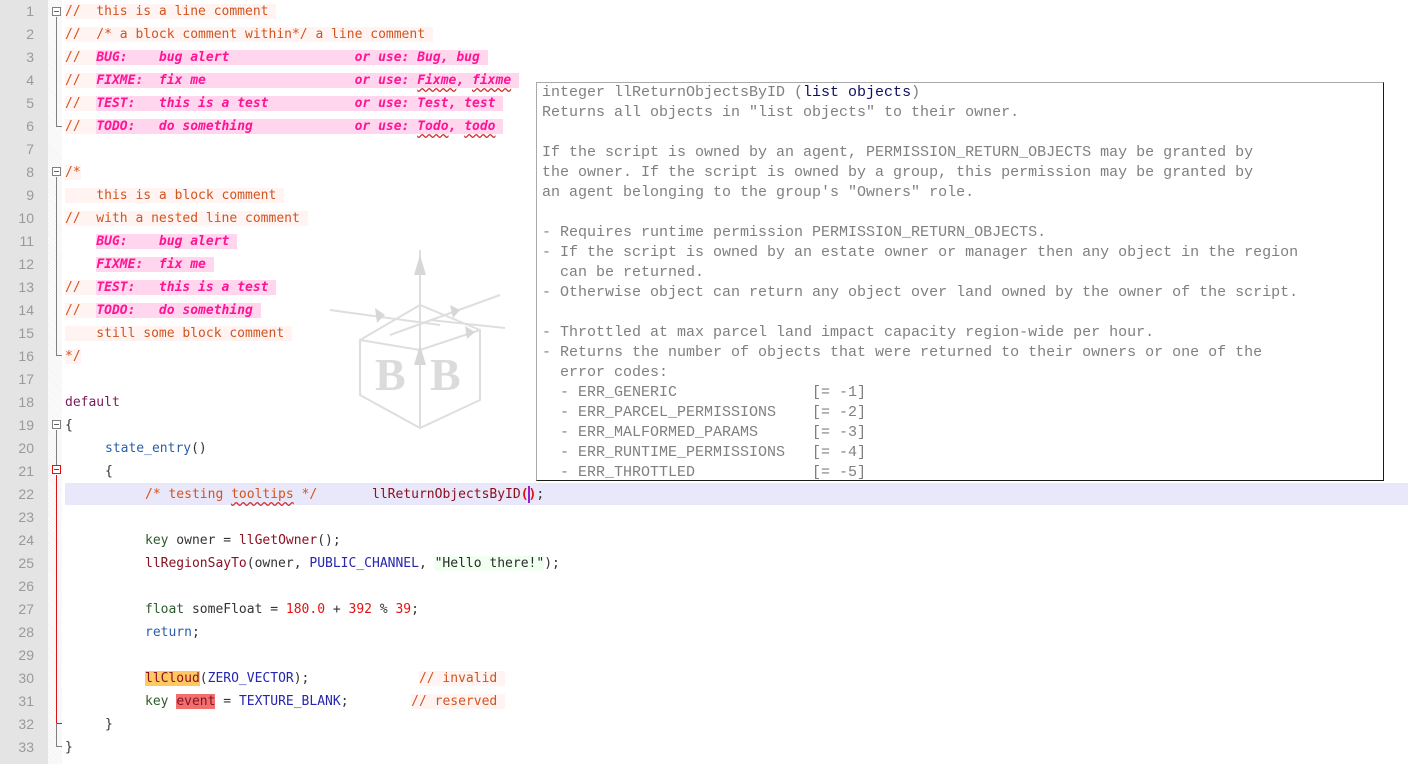 The image size is (1408, 764). I want to click on code-line-3: 3 // BUG: bug alert or use: Bug, bug, so click(704, 57).